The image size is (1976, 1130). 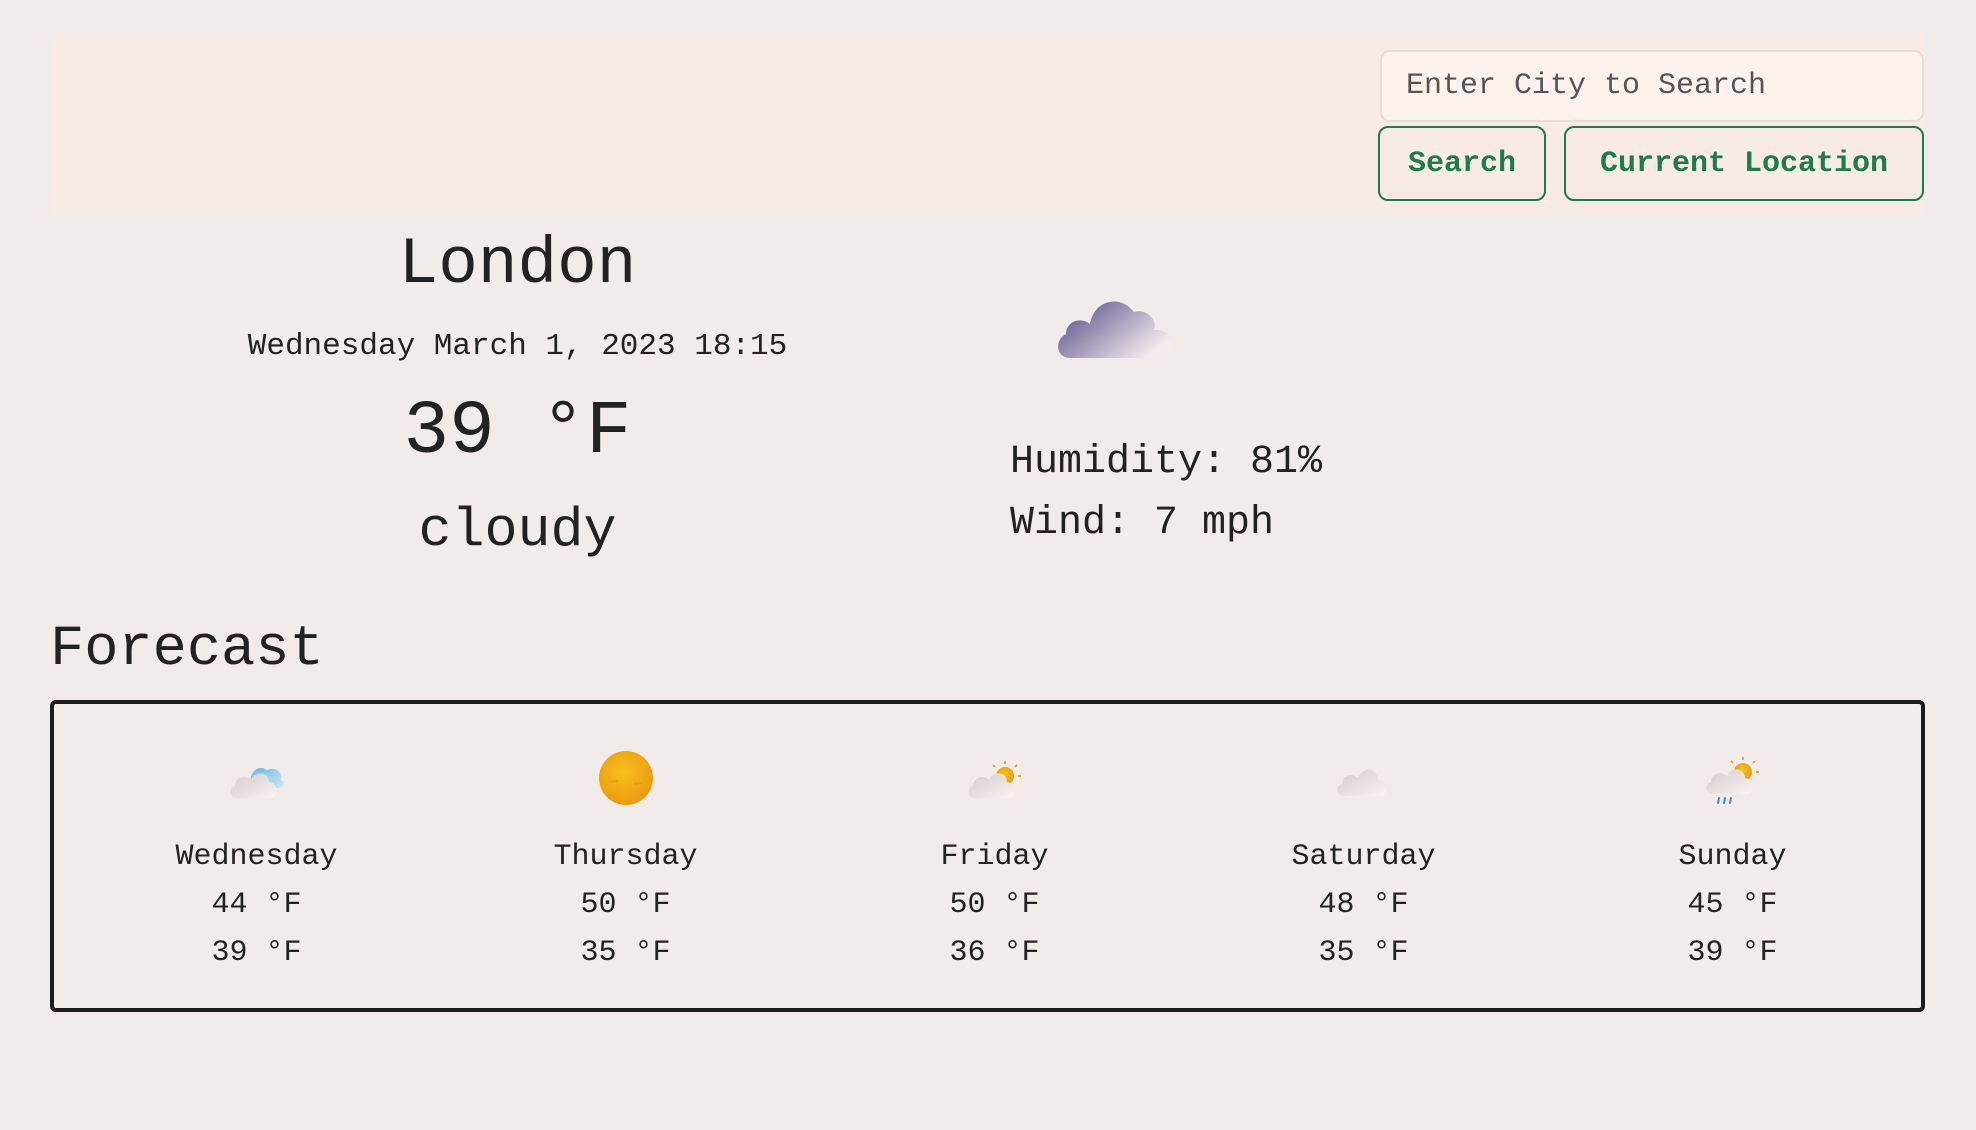 What do you see at coordinates (994, 779) in the screenshot?
I see `partly-cloudy-icon` at bounding box center [994, 779].